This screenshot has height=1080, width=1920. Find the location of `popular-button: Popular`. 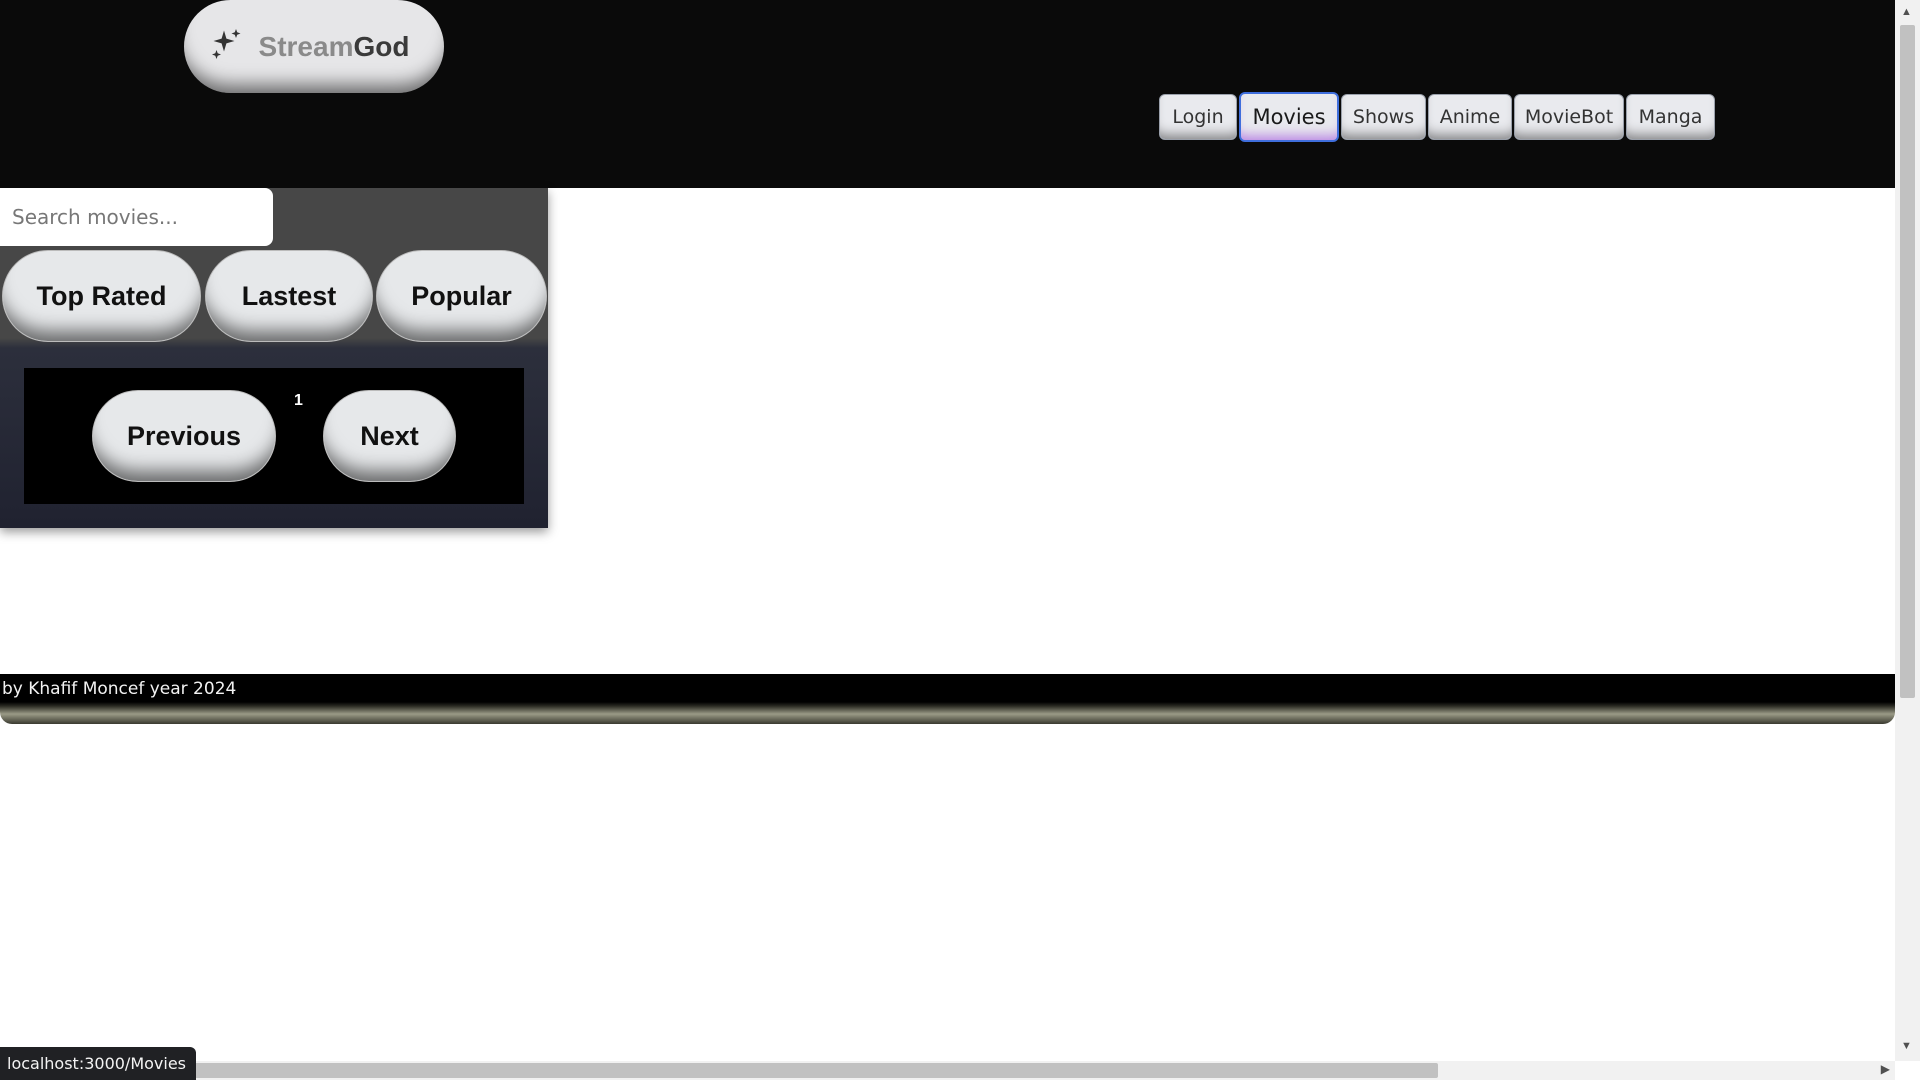

popular-button: Popular is located at coordinates (461, 296).